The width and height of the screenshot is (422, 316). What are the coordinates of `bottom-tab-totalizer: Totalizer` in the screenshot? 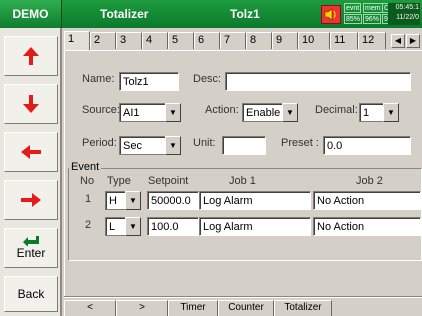 It's located at (303, 308).